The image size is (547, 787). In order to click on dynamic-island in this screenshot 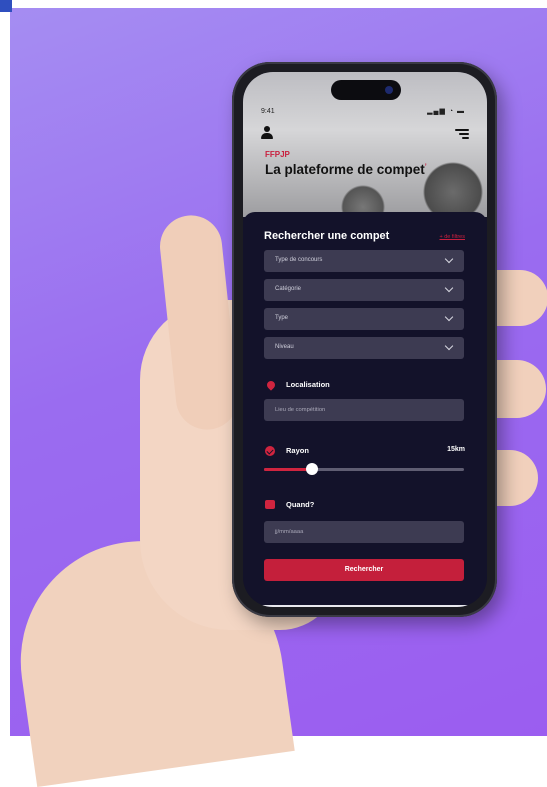, I will do `click(366, 90)`.